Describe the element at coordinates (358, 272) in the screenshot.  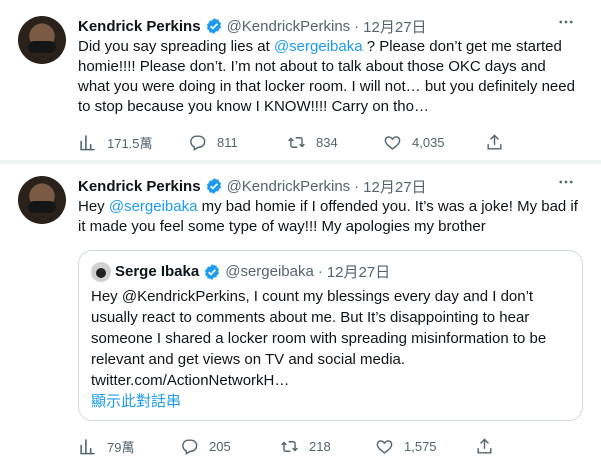
I see `quoted-tweet-date: 12月27日` at that location.